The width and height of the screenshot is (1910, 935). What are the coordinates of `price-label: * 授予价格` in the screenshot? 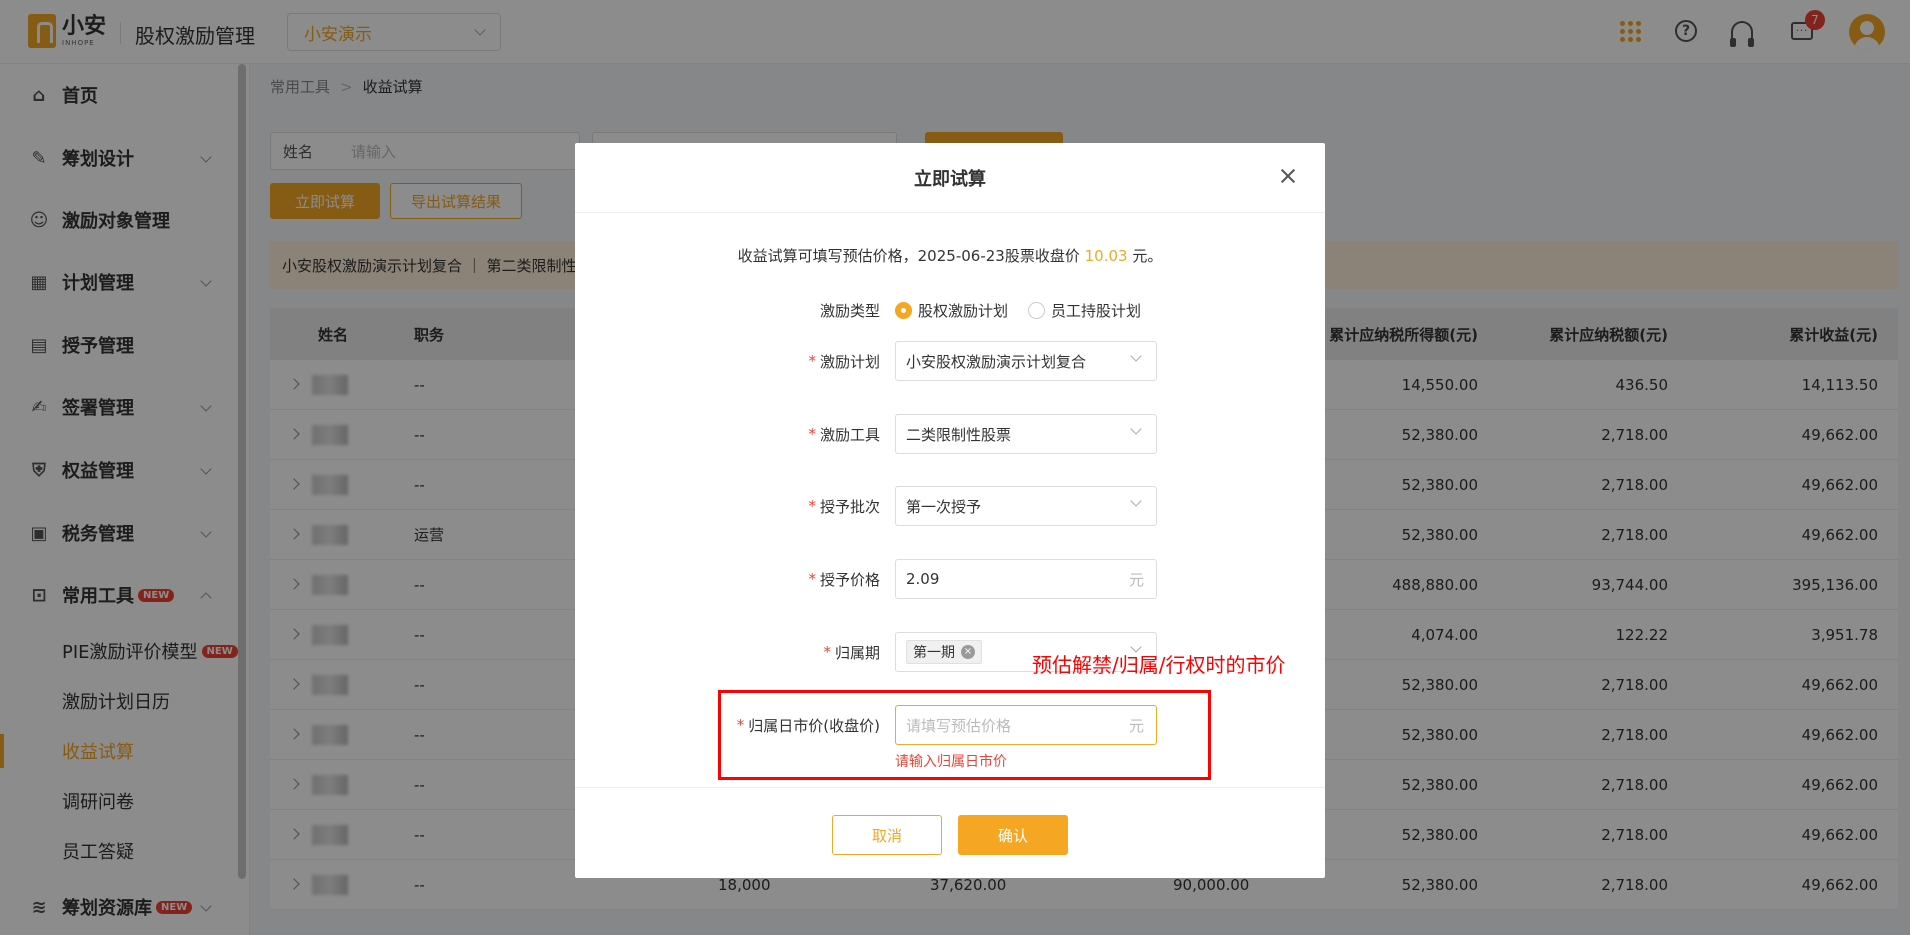 It's located at (844, 579).